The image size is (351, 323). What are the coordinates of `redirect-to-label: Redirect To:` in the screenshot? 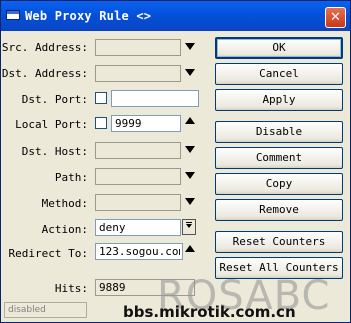 It's located at (48, 253).